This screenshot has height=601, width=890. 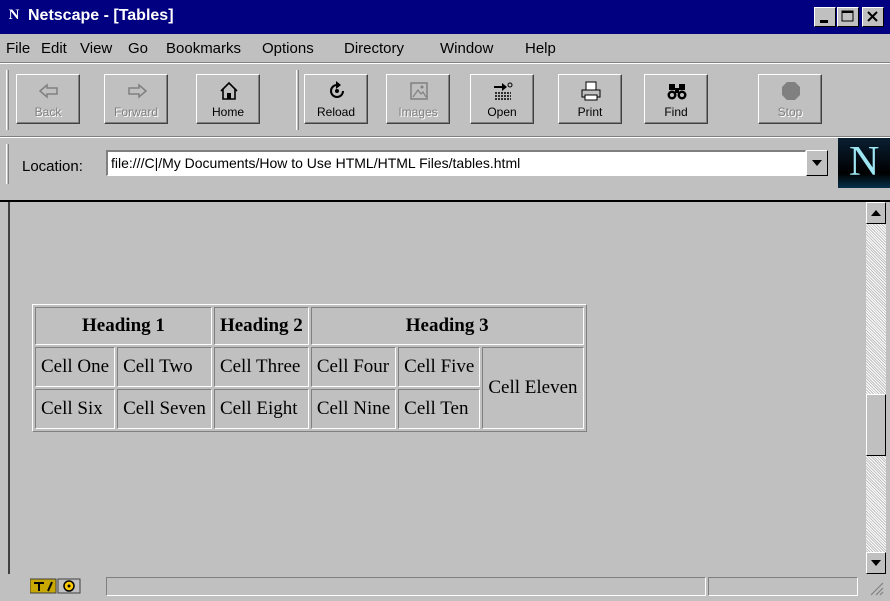 What do you see at coordinates (48, 112) in the screenshot?
I see `back-label: Back` at bounding box center [48, 112].